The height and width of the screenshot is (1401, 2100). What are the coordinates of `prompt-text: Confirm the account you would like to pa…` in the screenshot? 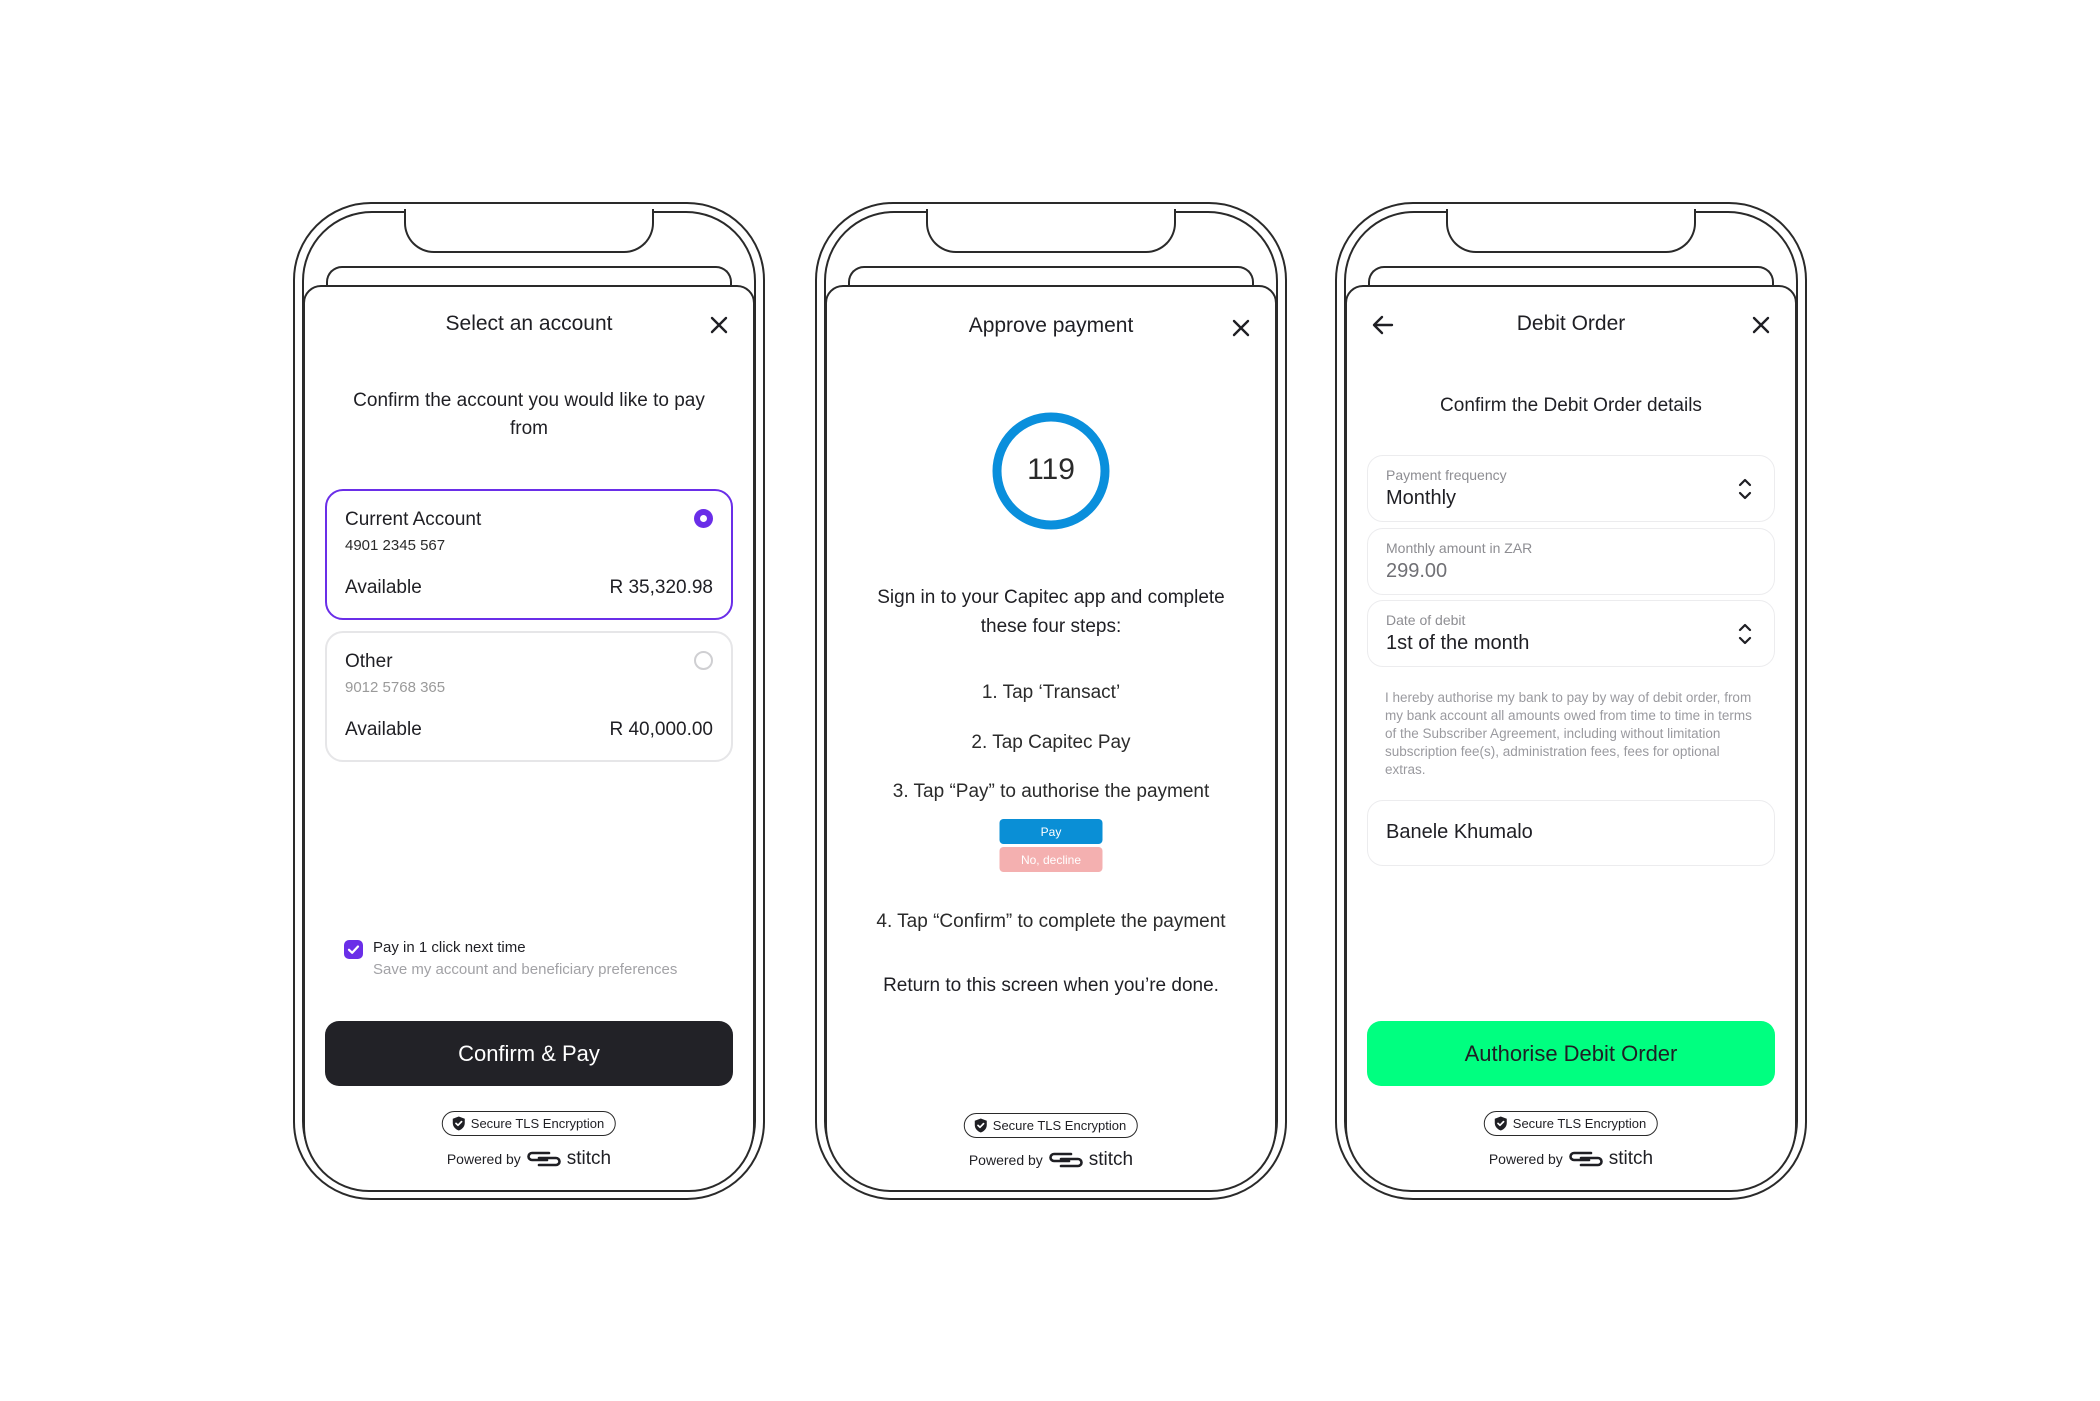 It's located at (529, 414).